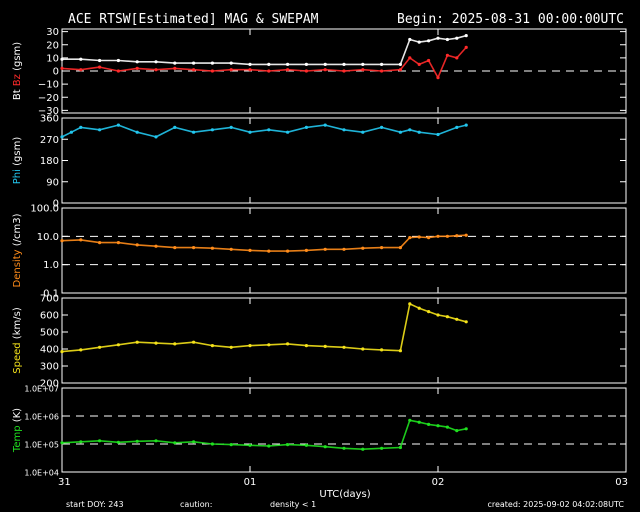 This screenshot has width=640, height=512. Describe the element at coordinates (555, 504) in the screenshot. I see `created-time: created: 2025-09-02 04:02:08UTC` at that location.